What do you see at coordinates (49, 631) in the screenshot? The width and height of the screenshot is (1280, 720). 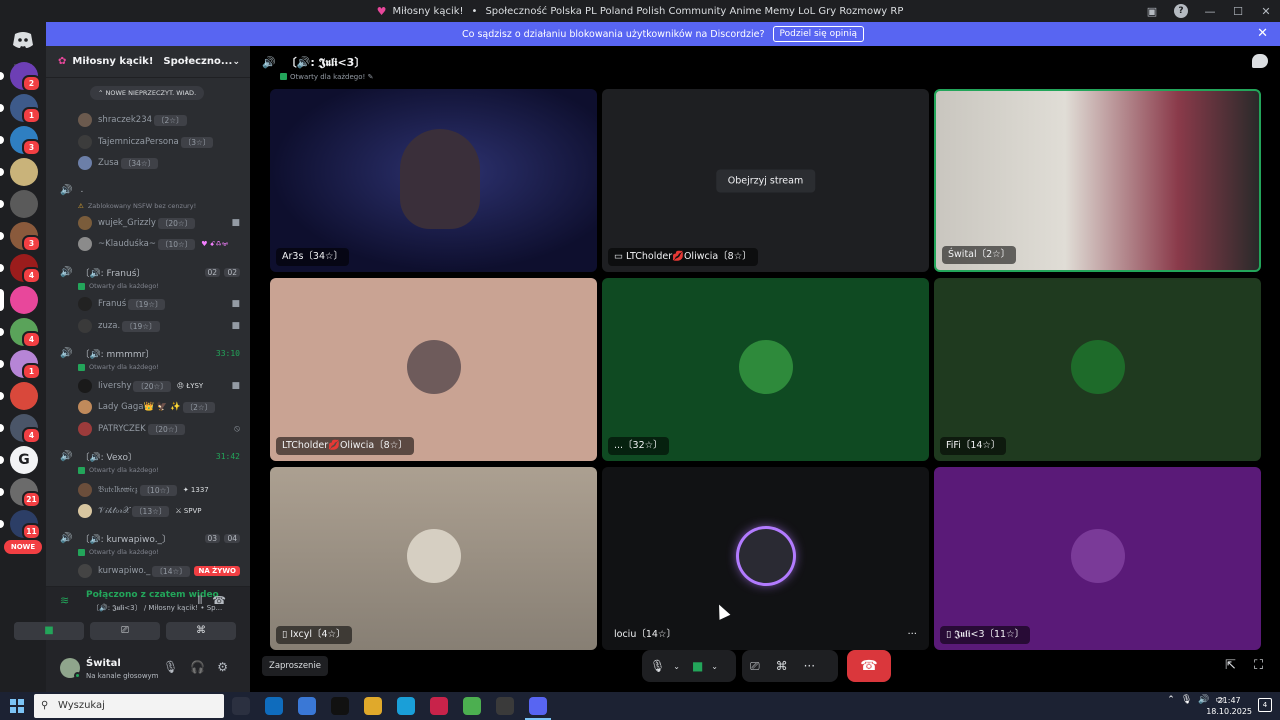 I see `camera-toggle-button: ■` at bounding box center [49, 631].